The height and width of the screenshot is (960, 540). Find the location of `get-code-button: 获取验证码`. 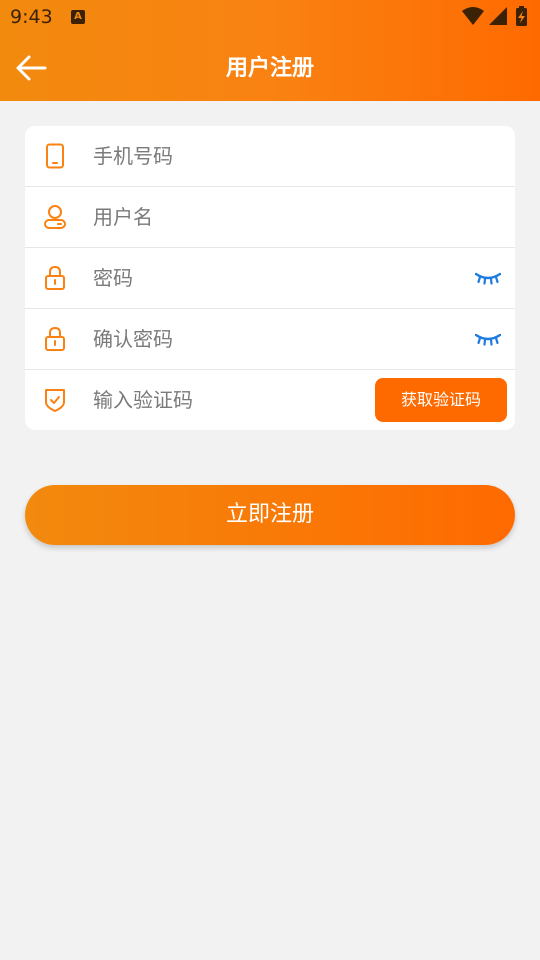

get-code-button: 获取验证码 is located at coordinates (441, 400).